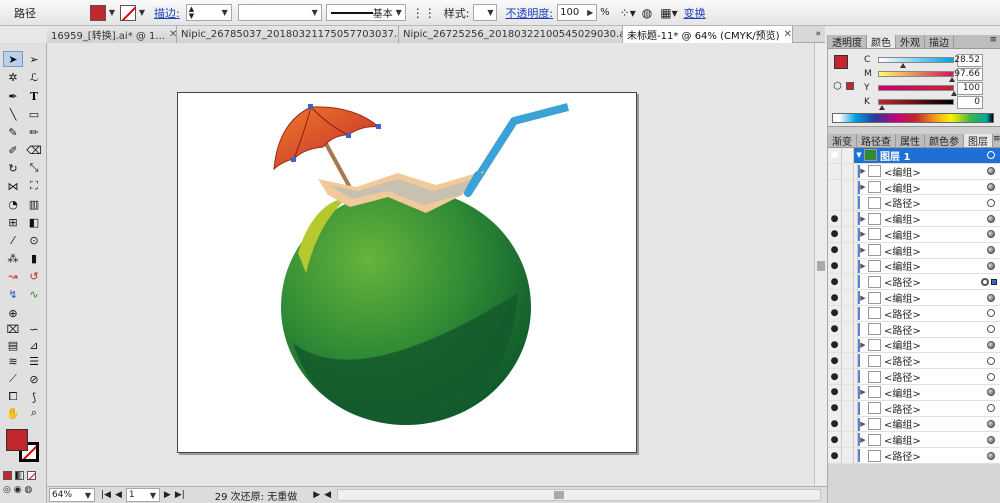 Image resolution: width=1000 pixels, height=503 pixels. Describe the element at coordinates (13, 345) in the screenshot. I see `graph-tool-icon: ▤` at that location.